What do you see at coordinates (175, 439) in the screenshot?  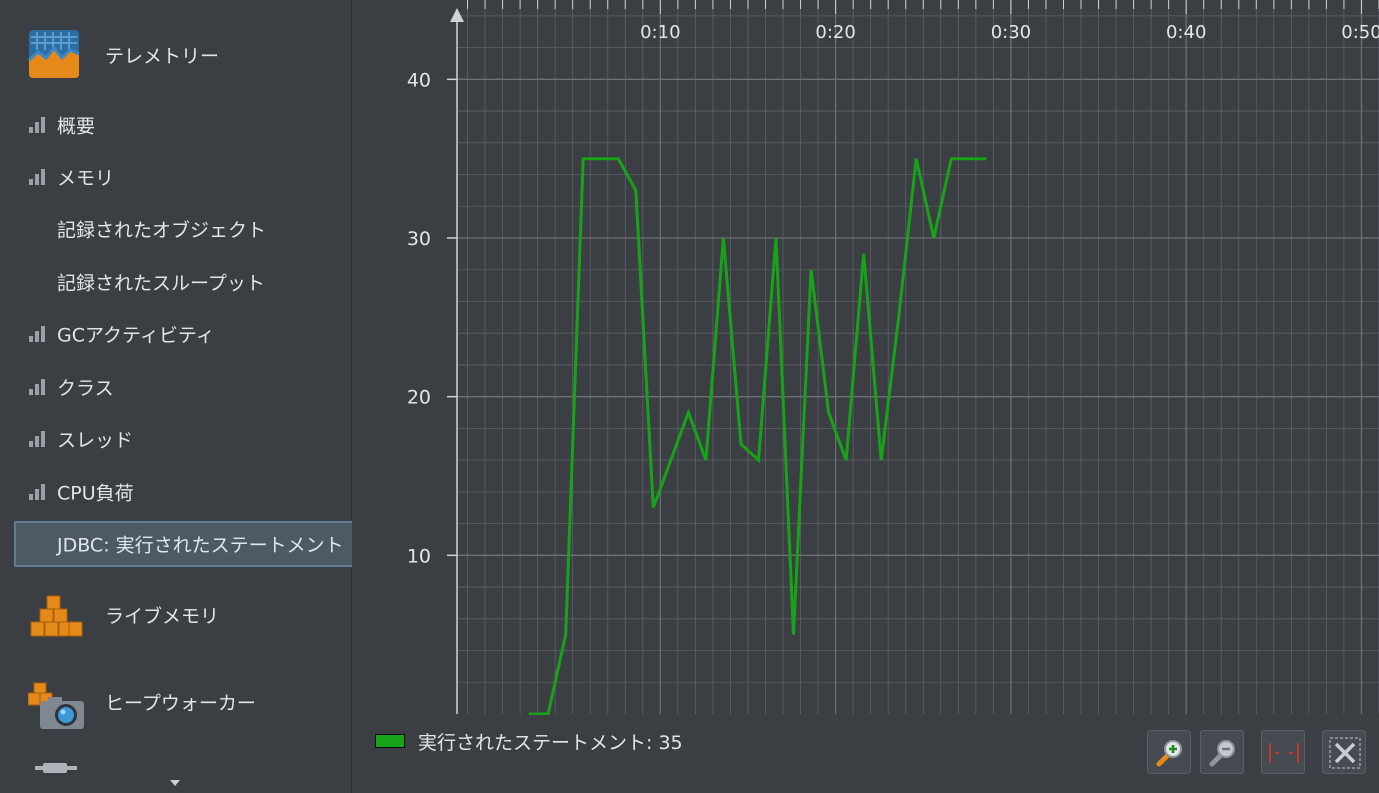 I see `sidebar-item-threads: スレッド` at bounding box center [175, 439].